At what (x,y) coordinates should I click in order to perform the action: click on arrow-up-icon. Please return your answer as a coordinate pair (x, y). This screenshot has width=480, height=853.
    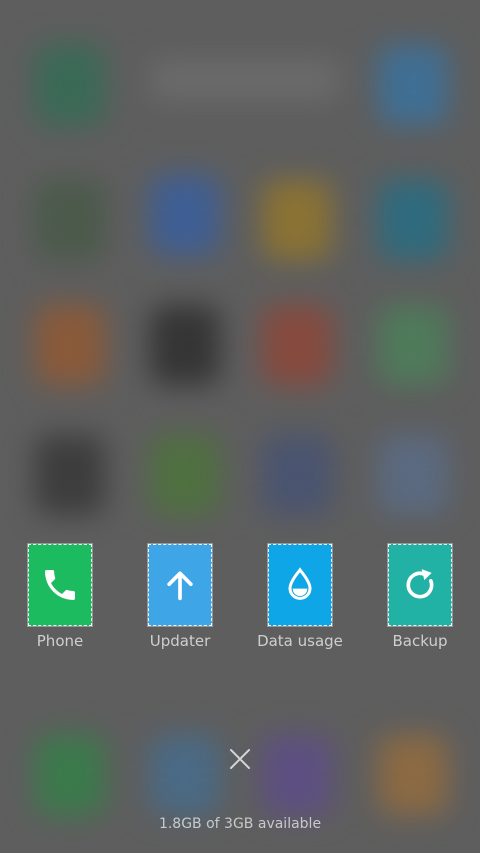
    Looking at the image, I should click on (180, 586).